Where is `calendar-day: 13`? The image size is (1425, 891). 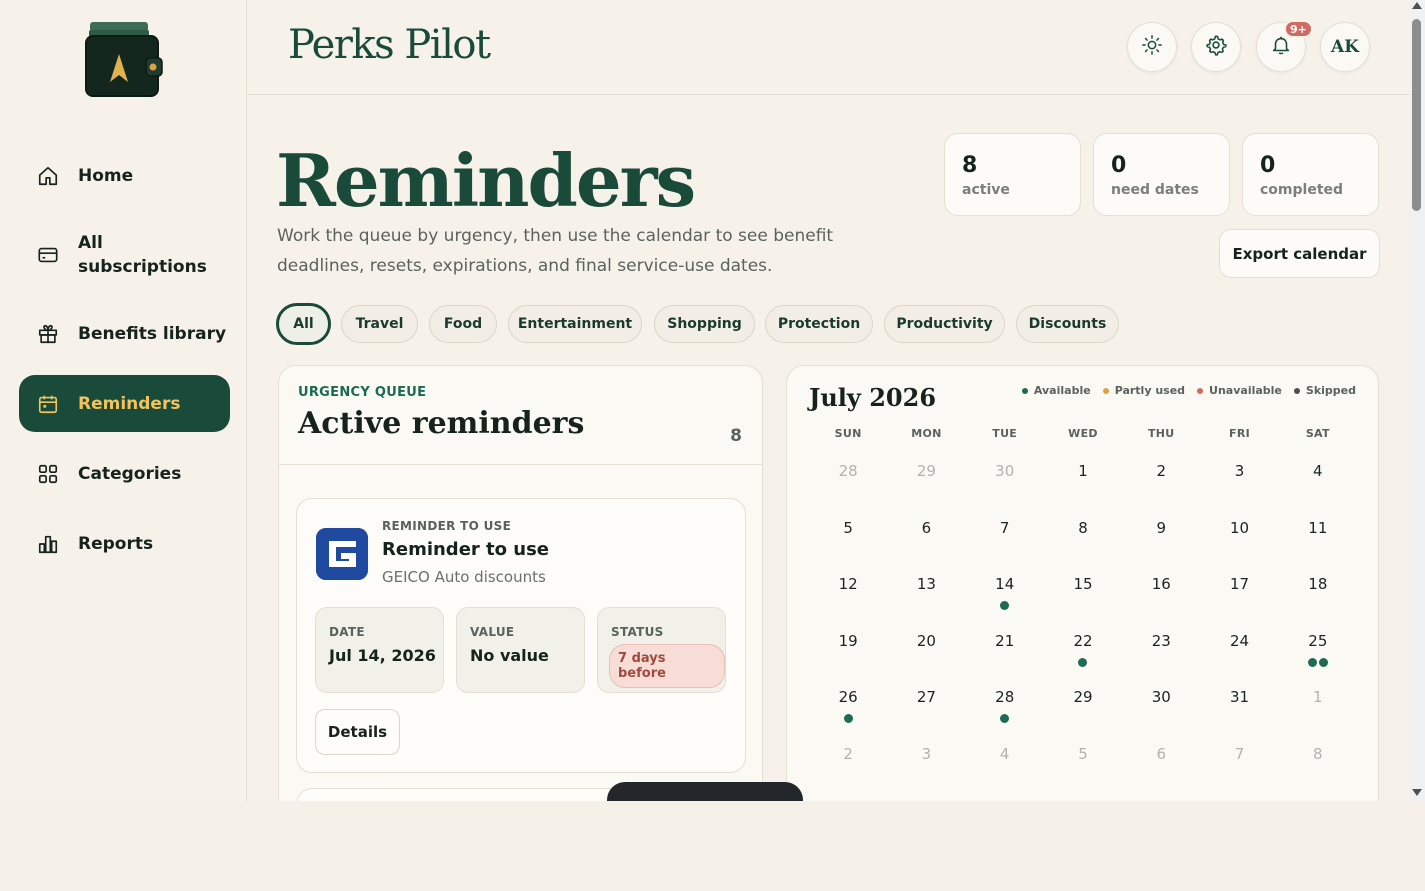
calendar-day: 13 is located at coordinates (926, 590).